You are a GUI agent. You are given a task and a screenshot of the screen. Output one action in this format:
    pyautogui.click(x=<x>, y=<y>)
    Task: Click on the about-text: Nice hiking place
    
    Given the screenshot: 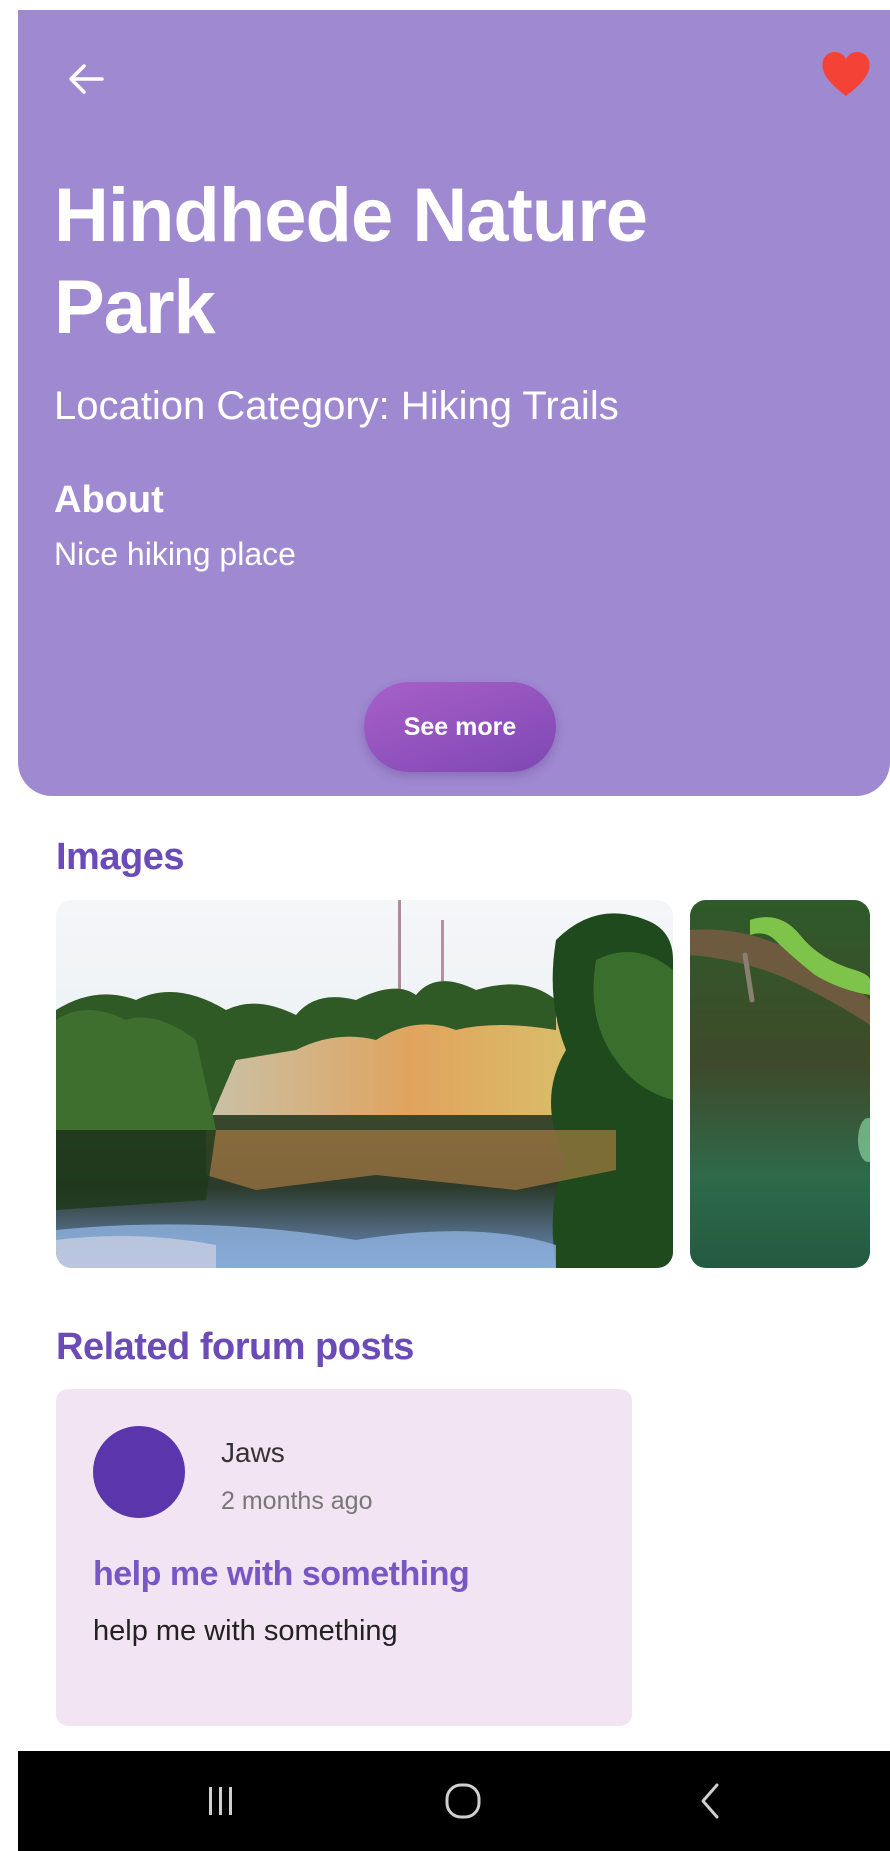 What is the action you would take?
    pyautogui.click(x=175, y=554)
    